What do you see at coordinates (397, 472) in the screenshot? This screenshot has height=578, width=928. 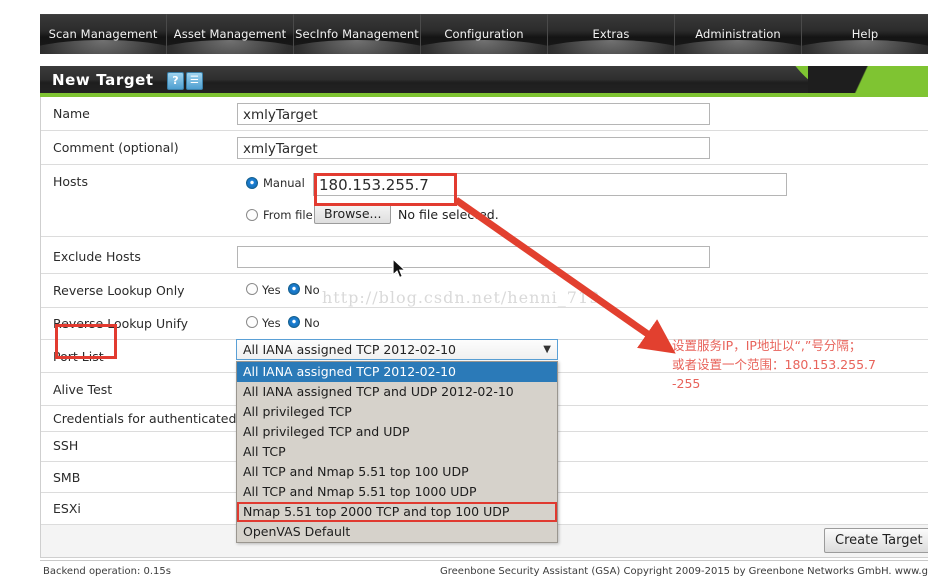 I see `dropdown-option: All TCP and Nmap 5.51 top 100 UDP` at bounding box center [397, 472].